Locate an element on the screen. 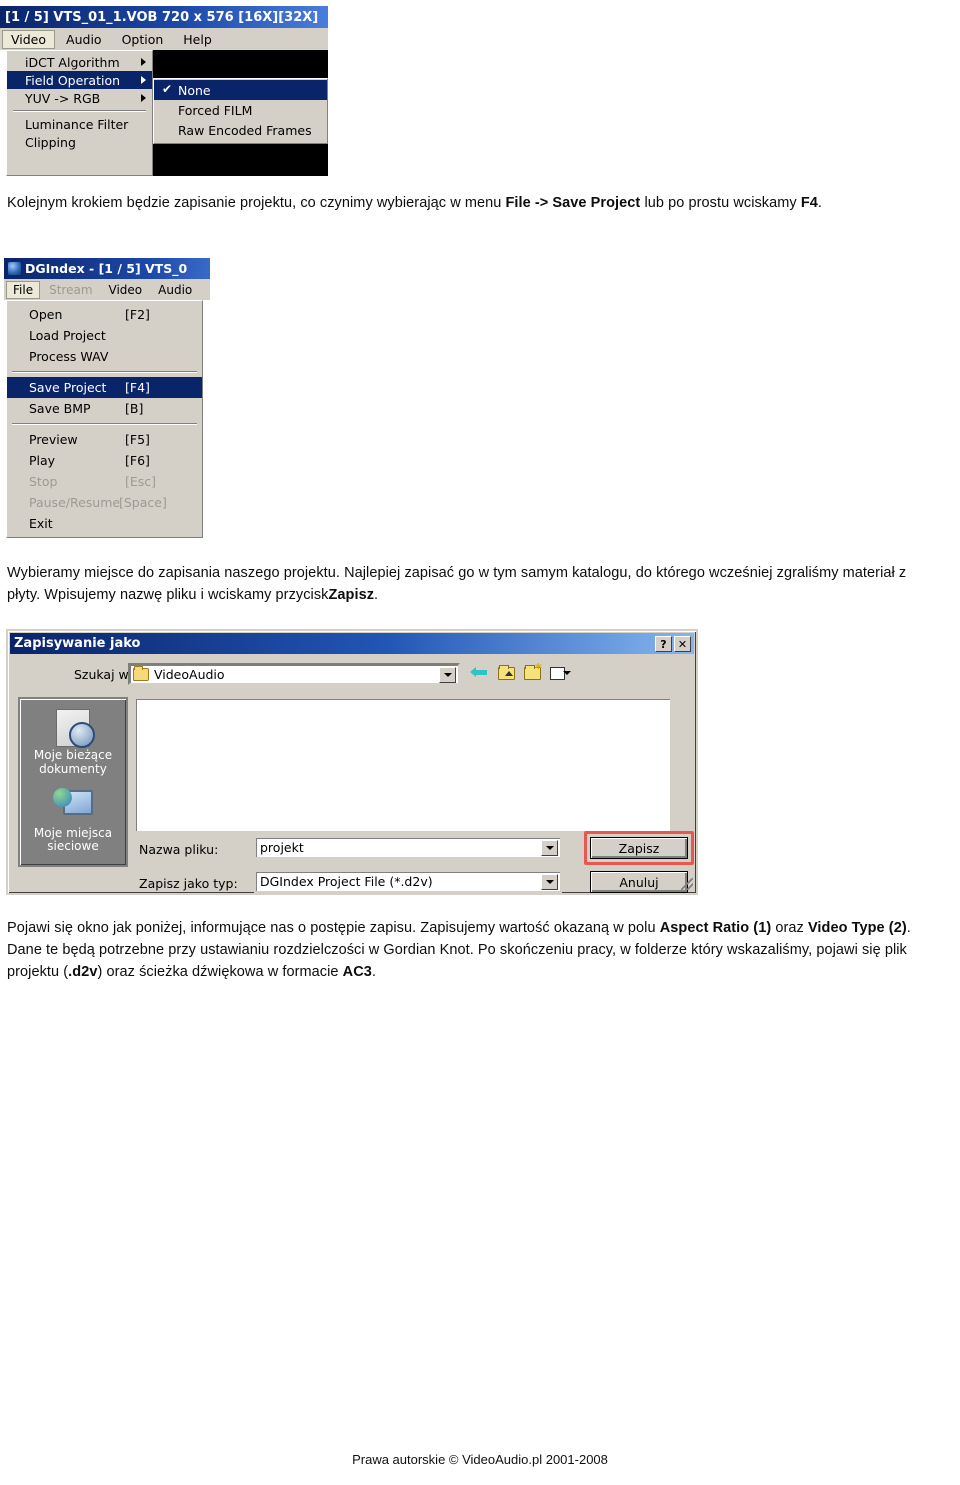  look-in-value: VideoAudio is located at coordinates (189, 674).